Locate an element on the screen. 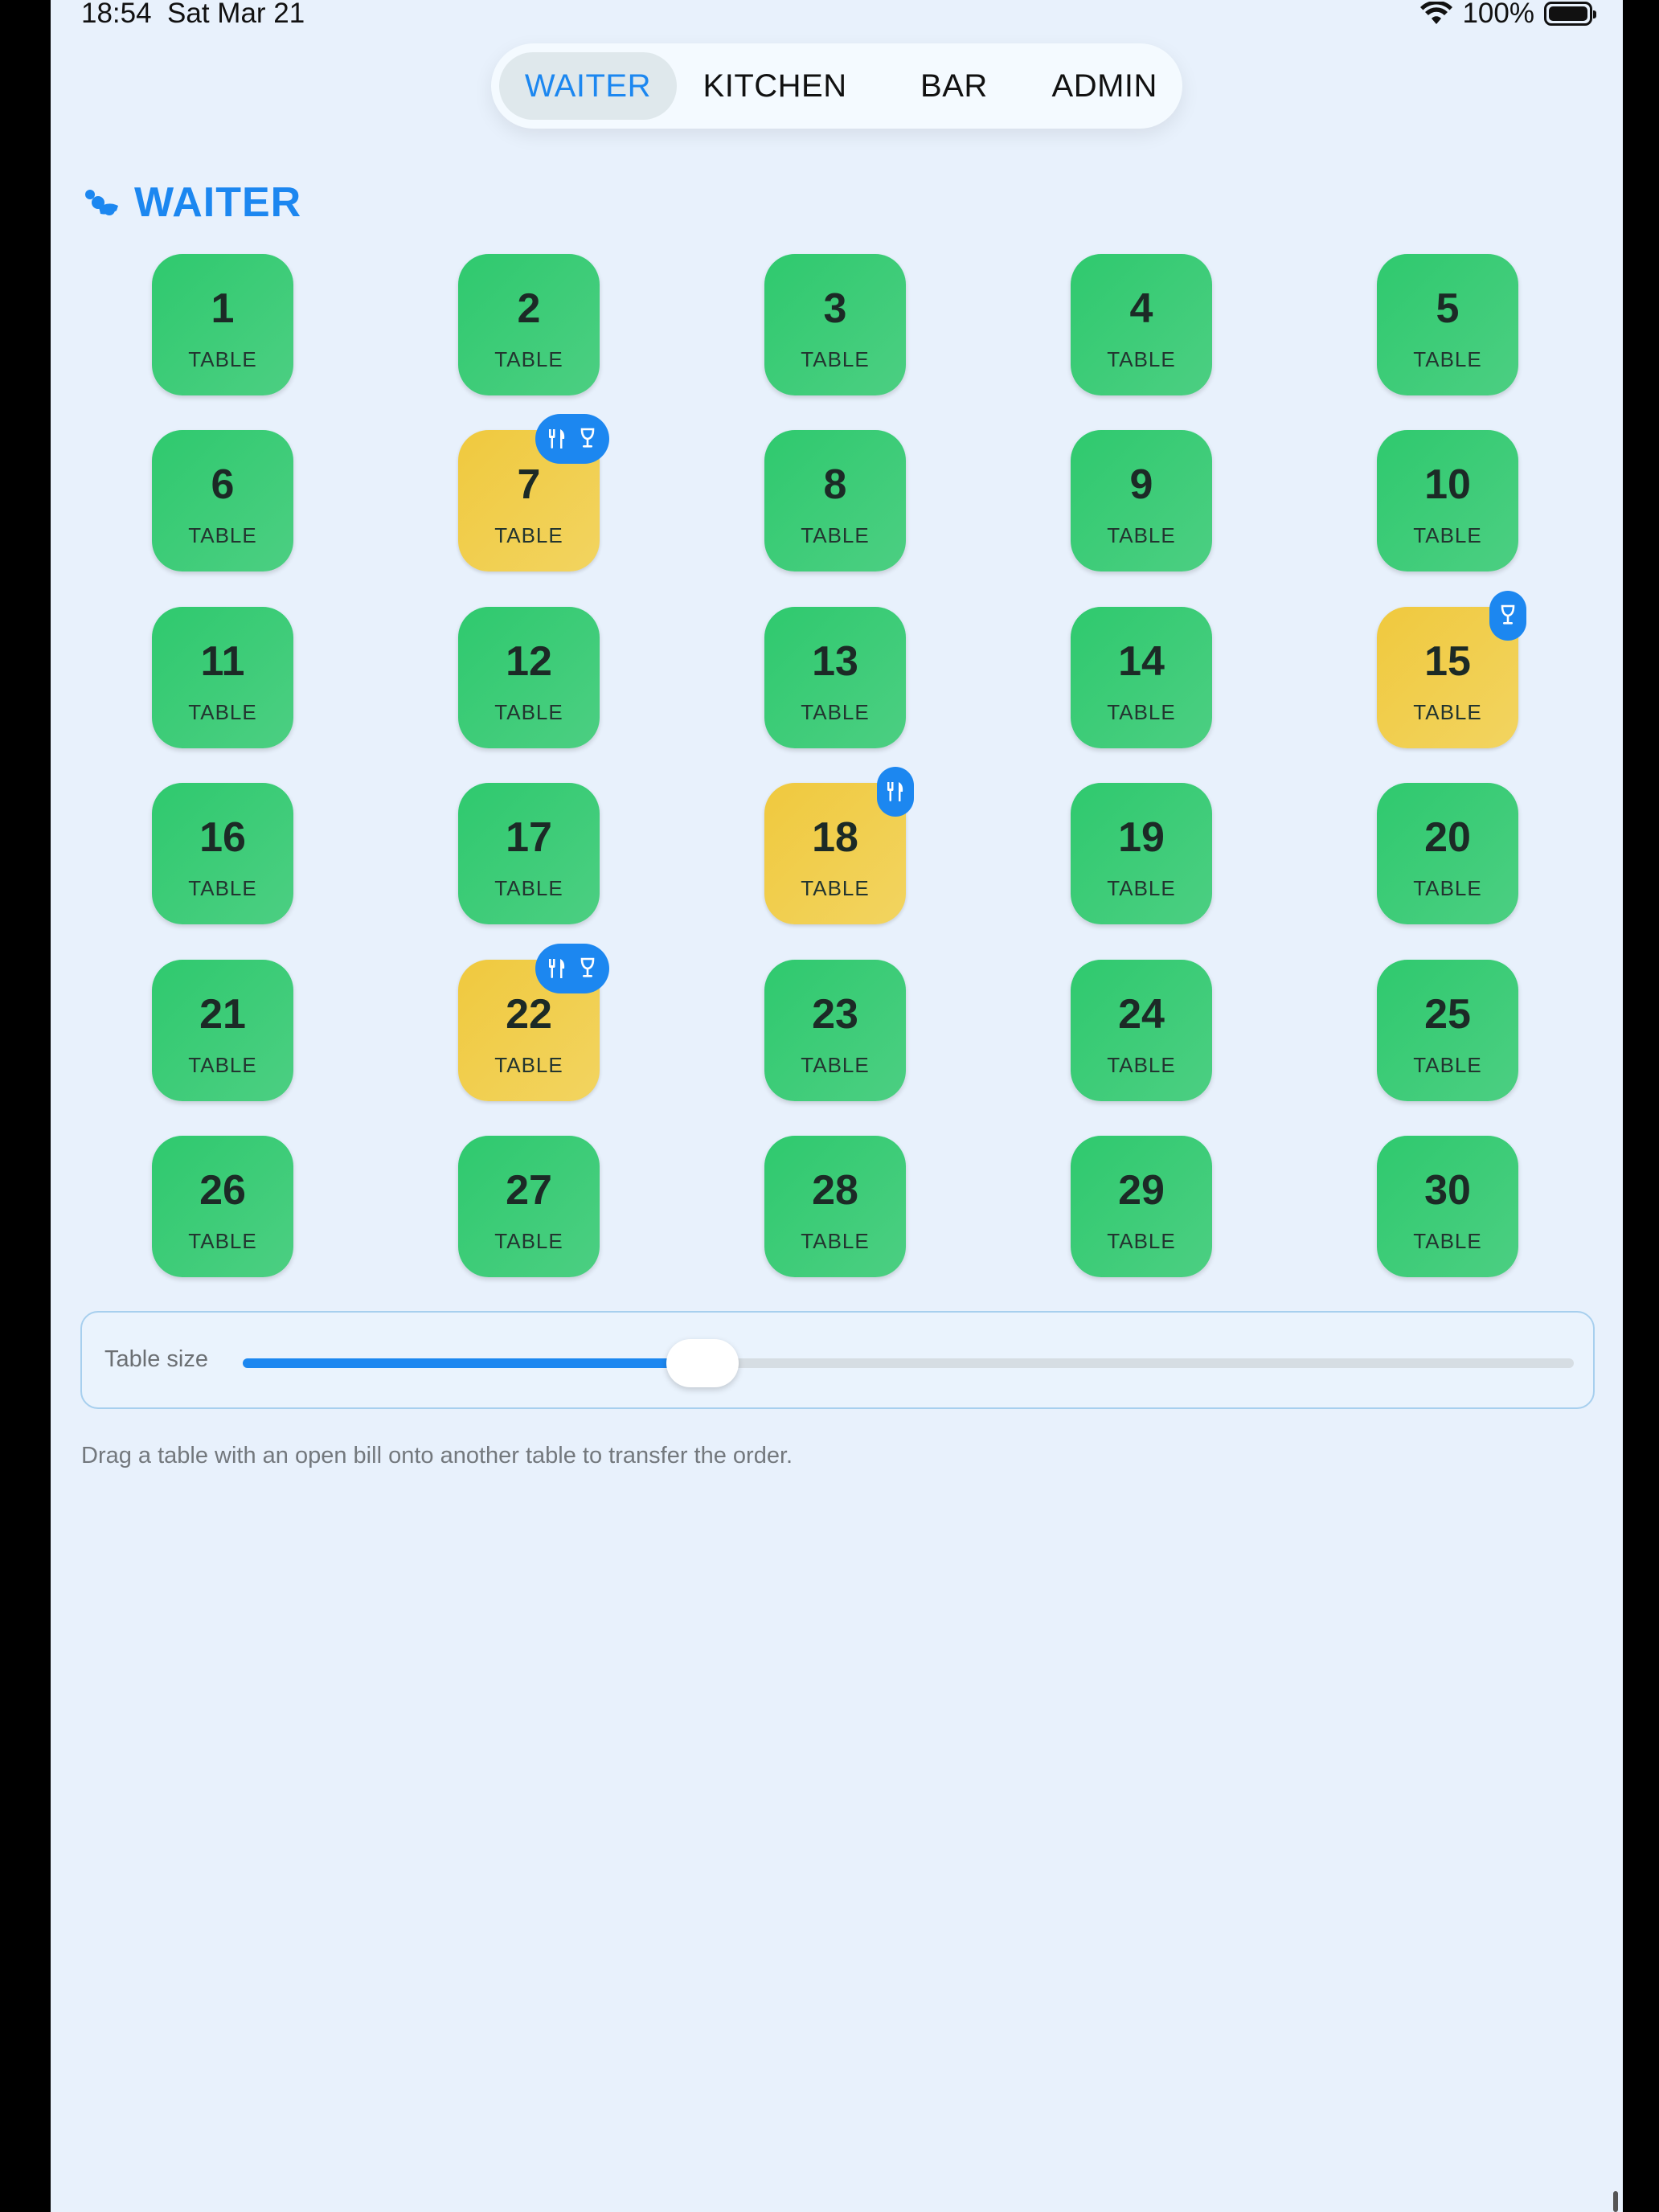 This screenshot has height=2212, width=1659. table-10: 10 TABLE is located at coordinates (1447, 500).